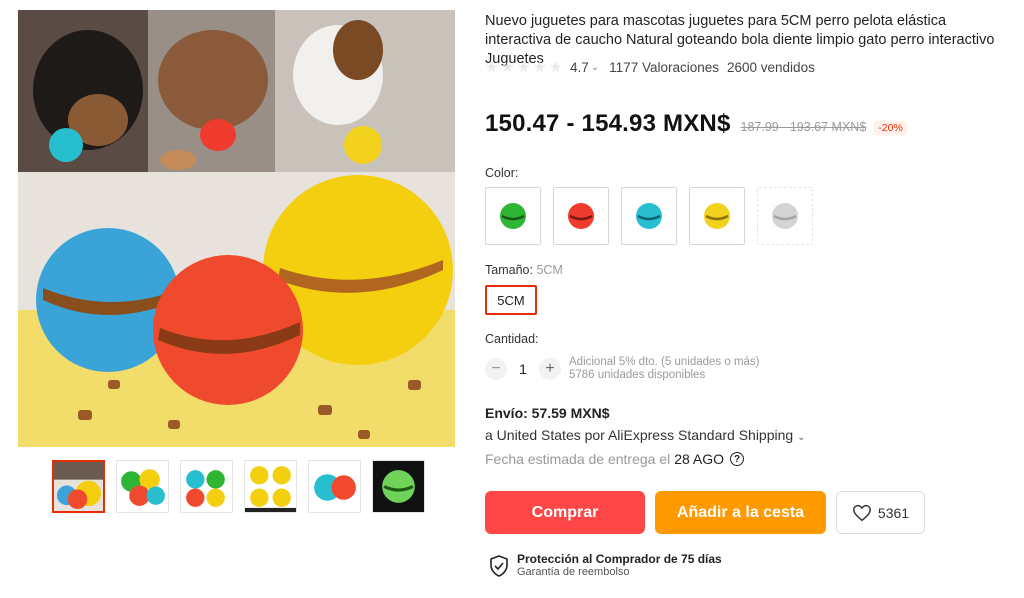  Describe the element at coordinates (664, 67) in the screenshot. I see `reviews-count: 1177 Valoraciones` at that location.